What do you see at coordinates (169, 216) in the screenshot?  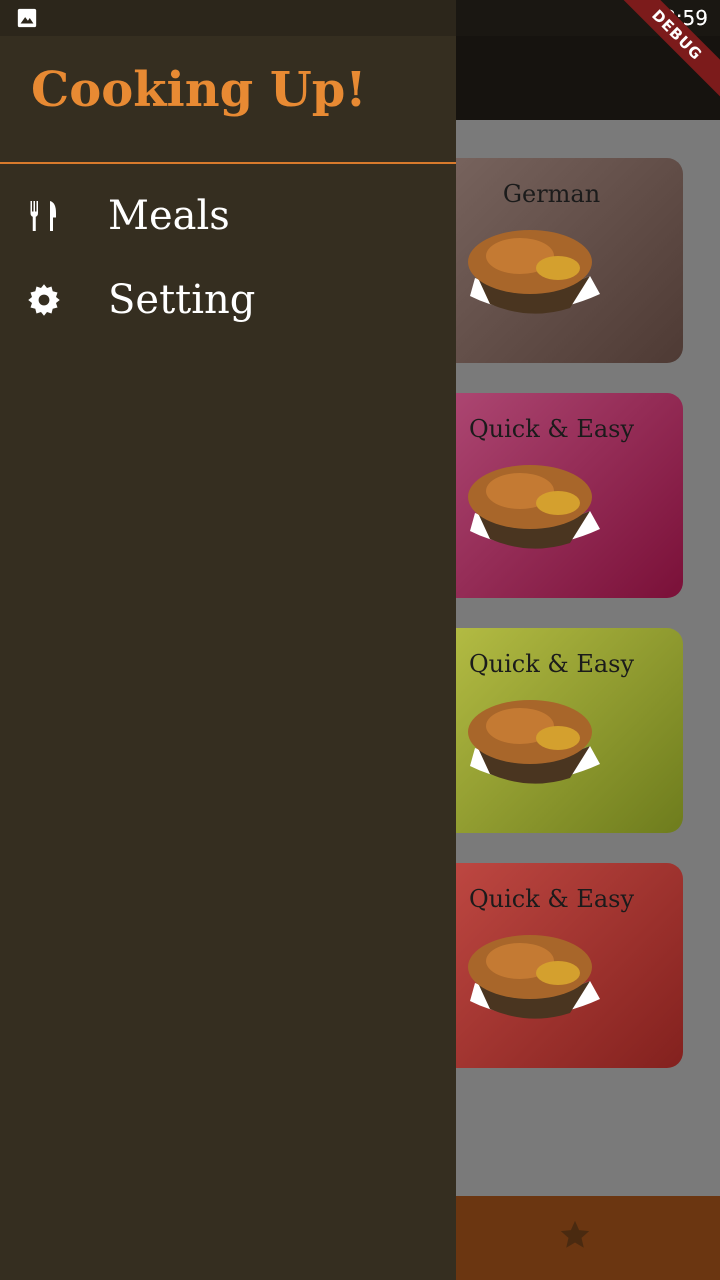 I see `drawer-item-label: Meals` at bounding box center [169, 216].